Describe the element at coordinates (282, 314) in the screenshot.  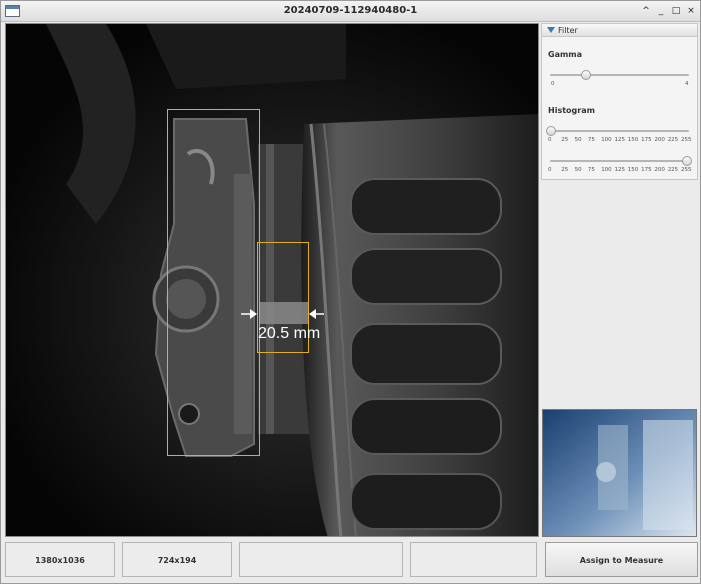
I see `measure-arrows` at that location.